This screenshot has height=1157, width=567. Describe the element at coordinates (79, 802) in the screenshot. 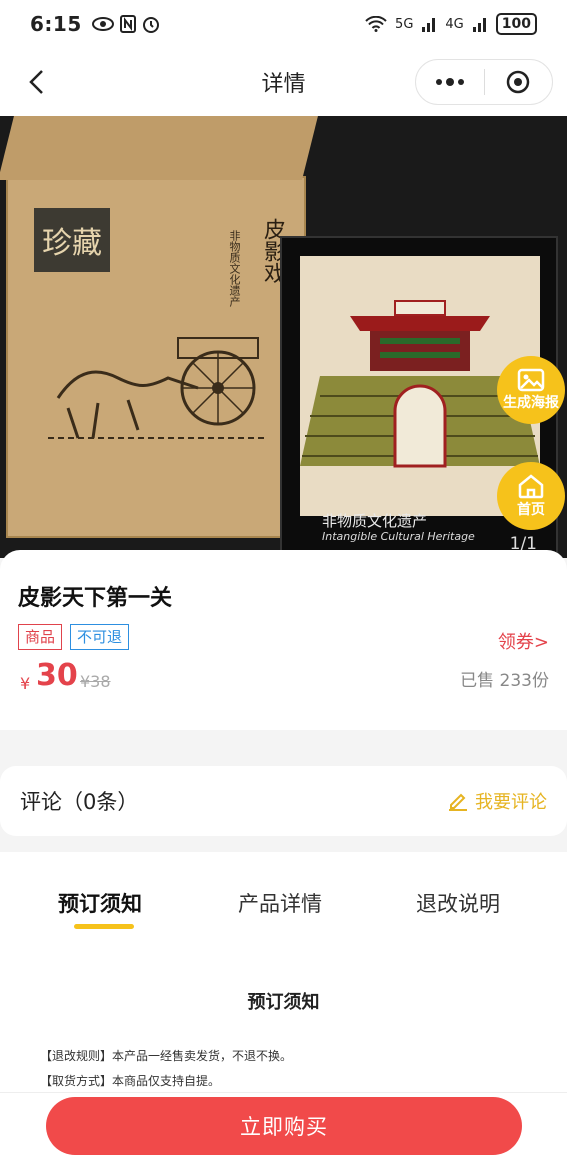

I see `comments-title: 评论（0条）` at that location.